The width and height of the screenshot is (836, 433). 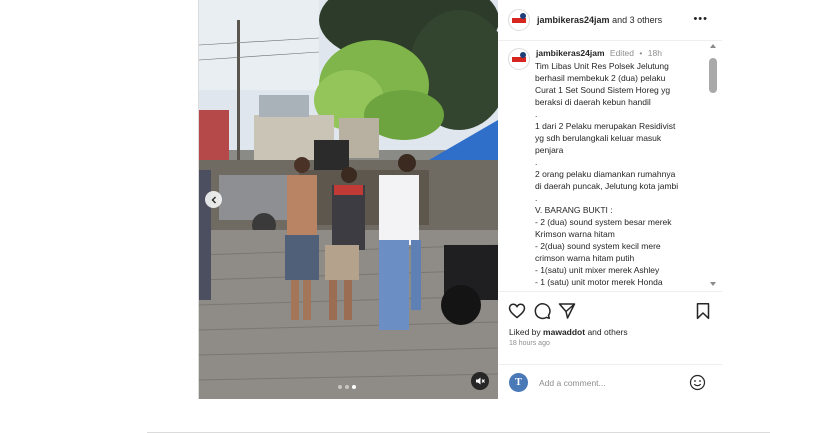 What do you see at coordinates (600, 78) in the screenshot?
I see `caption-line: berhasil membekuk 2 (dua) pelaku` at bounding box center [600, 78].